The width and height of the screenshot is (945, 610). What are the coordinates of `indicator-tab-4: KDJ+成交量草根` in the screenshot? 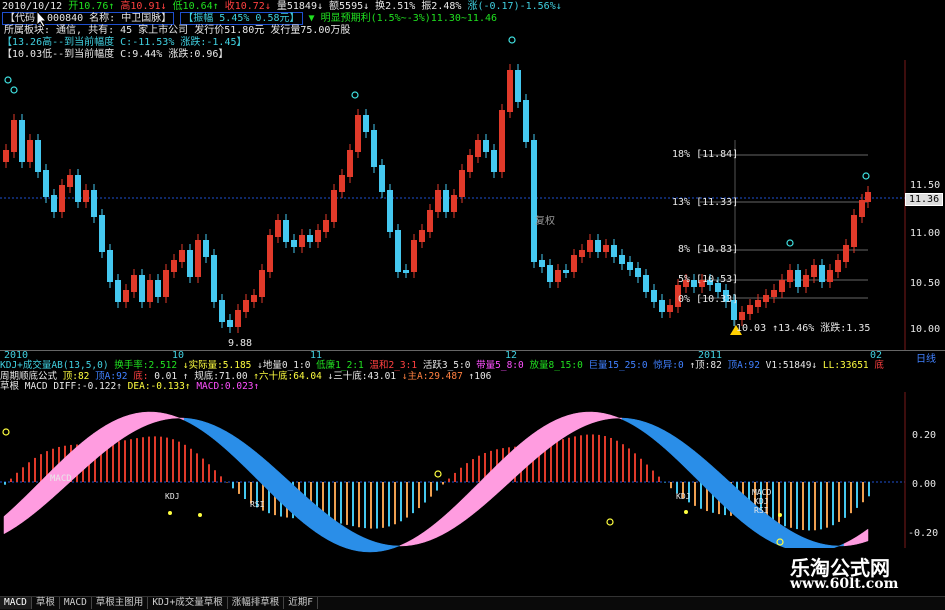 It's located at (187, 603).